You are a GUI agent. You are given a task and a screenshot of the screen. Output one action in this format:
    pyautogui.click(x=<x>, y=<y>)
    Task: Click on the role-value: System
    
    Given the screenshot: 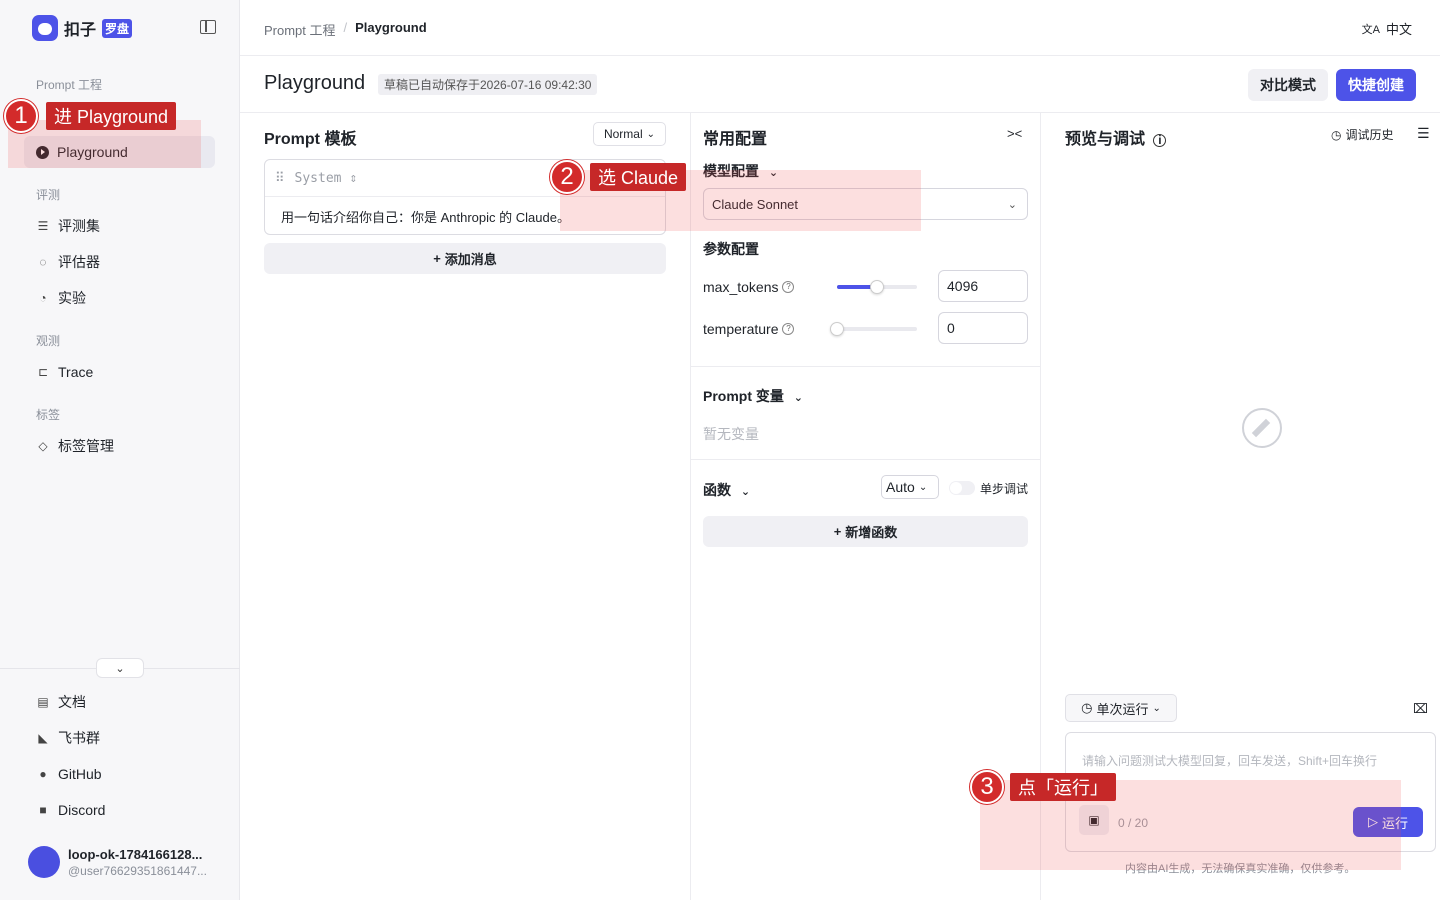 What is the action you would take?
    pyautogui.click(x=318, y=178)
    